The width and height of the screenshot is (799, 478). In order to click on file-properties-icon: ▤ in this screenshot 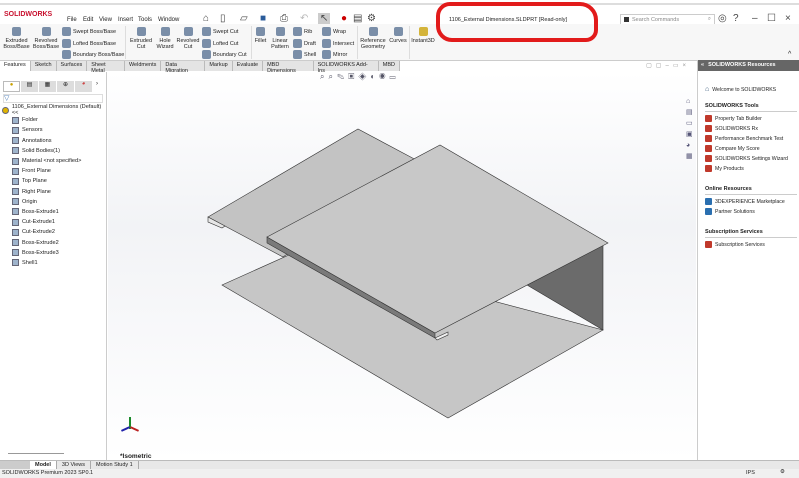, I will do `click(357, 18)`.